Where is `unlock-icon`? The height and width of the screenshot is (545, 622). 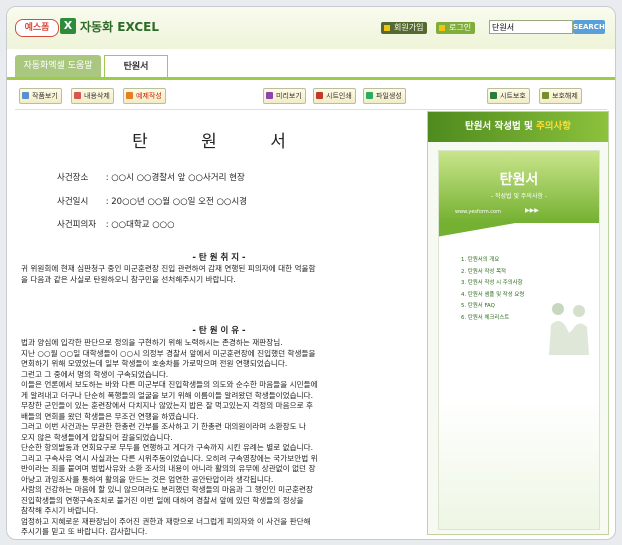
unlock-icon is located at coordinates (545, 95).